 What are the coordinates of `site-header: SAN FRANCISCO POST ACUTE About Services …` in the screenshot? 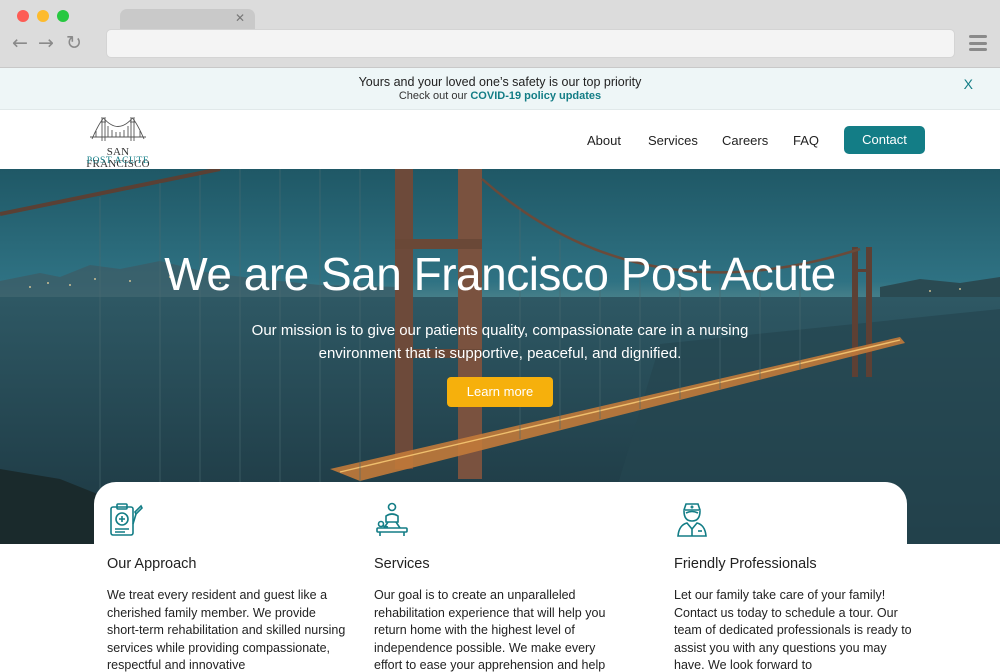 It's located at (500, 140).